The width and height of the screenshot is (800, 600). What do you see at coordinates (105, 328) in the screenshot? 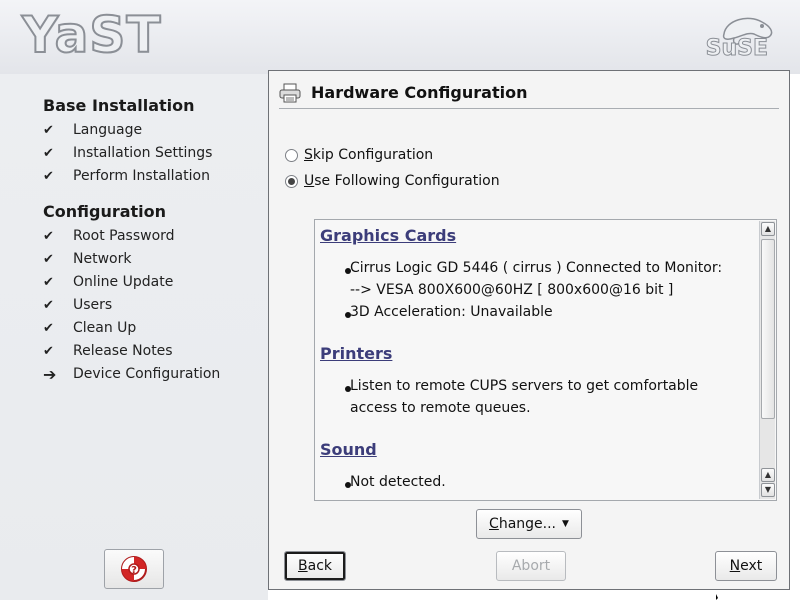
I see `sidebar-item-label: Clean Up` at bounding box center [105, 328].